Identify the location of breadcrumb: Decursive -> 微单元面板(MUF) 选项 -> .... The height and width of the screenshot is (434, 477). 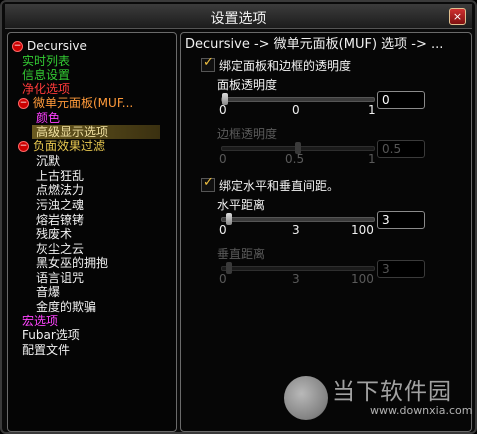
(314, 44).